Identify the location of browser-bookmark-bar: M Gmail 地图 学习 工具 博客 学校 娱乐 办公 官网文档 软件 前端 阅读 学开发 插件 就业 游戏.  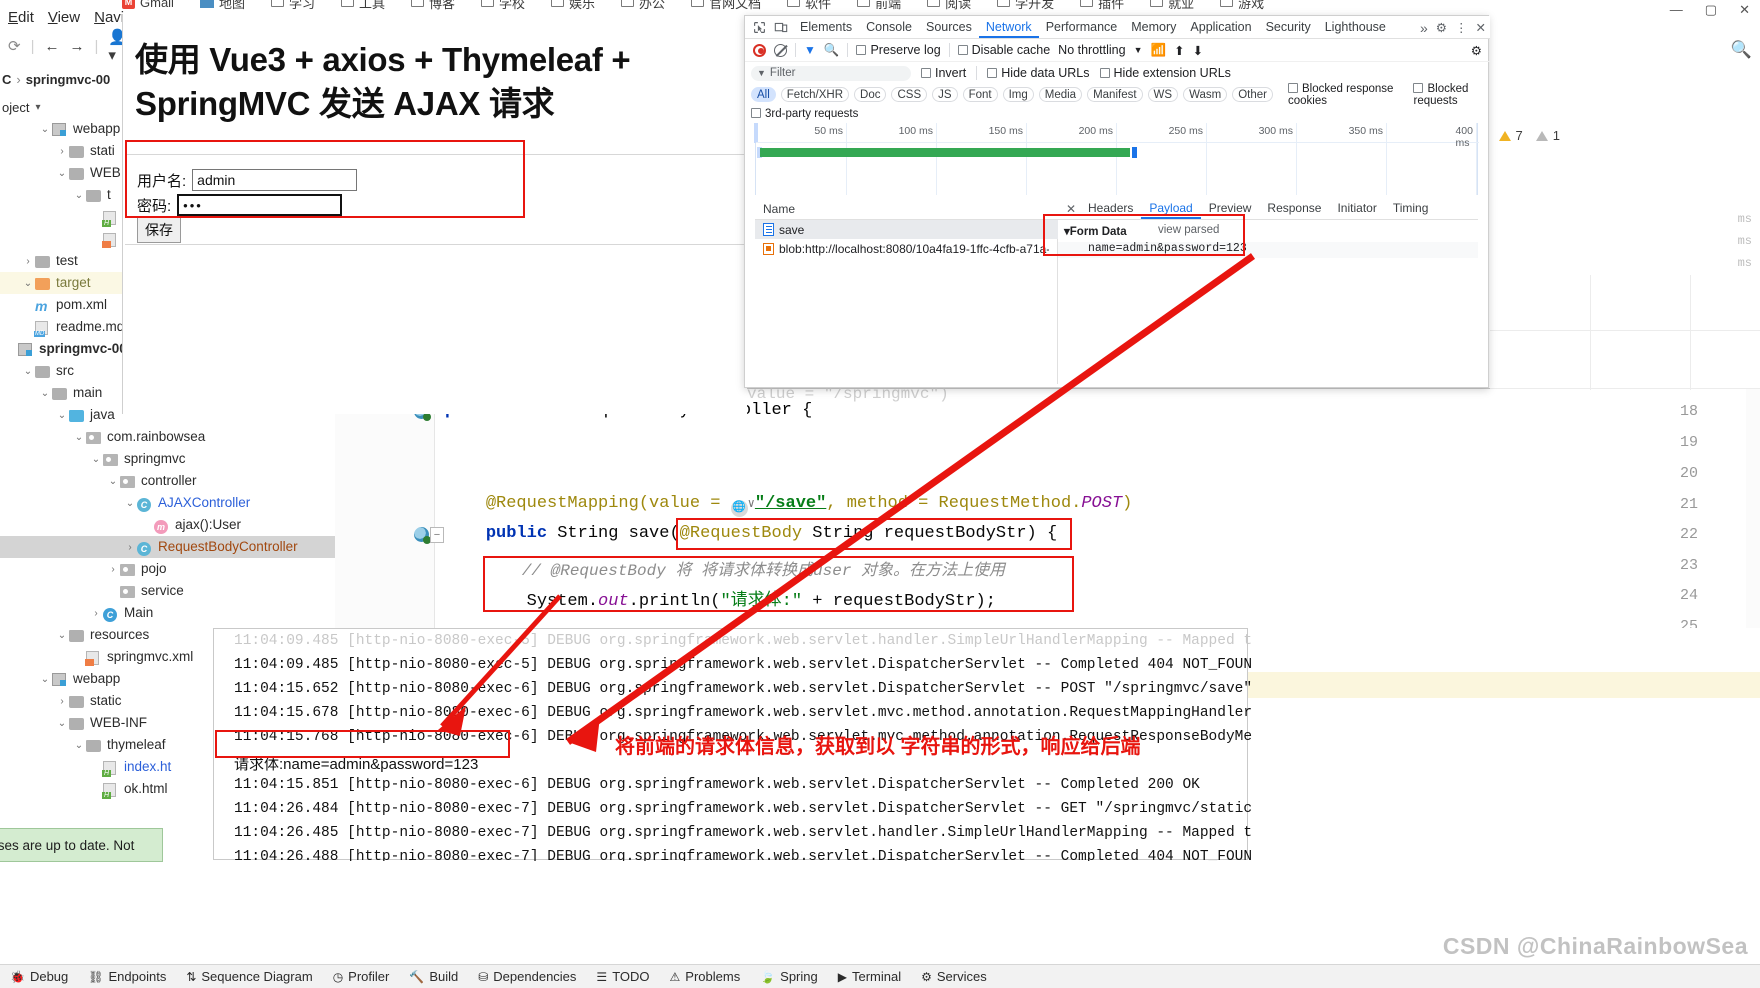
(941, 7).